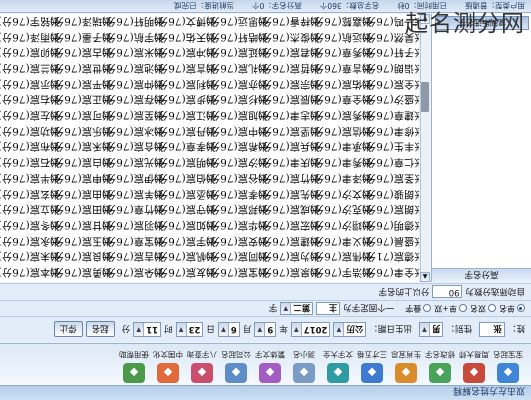 The image size is (531, 400). What do you see at coordinates (425, 148) in the screenshot?
I see `vertical-scrollbar: ▲ ▼` at bounding box center [425, 148].